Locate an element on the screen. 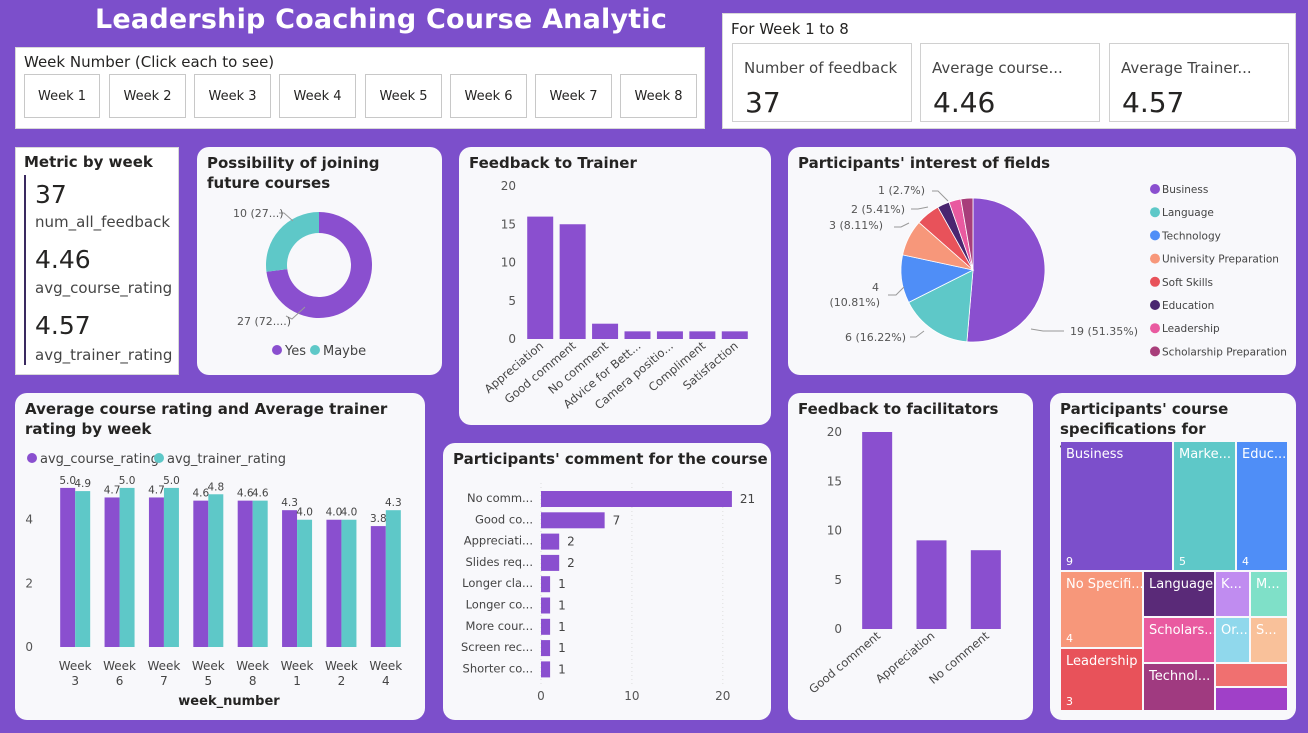  data-label: 5.0 is located at coordinates (171, 481).